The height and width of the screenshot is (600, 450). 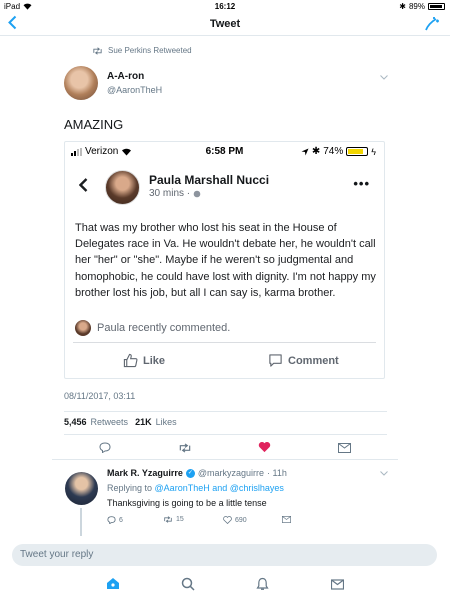 I want to click on tab-messages, so click(x=337, y=586).